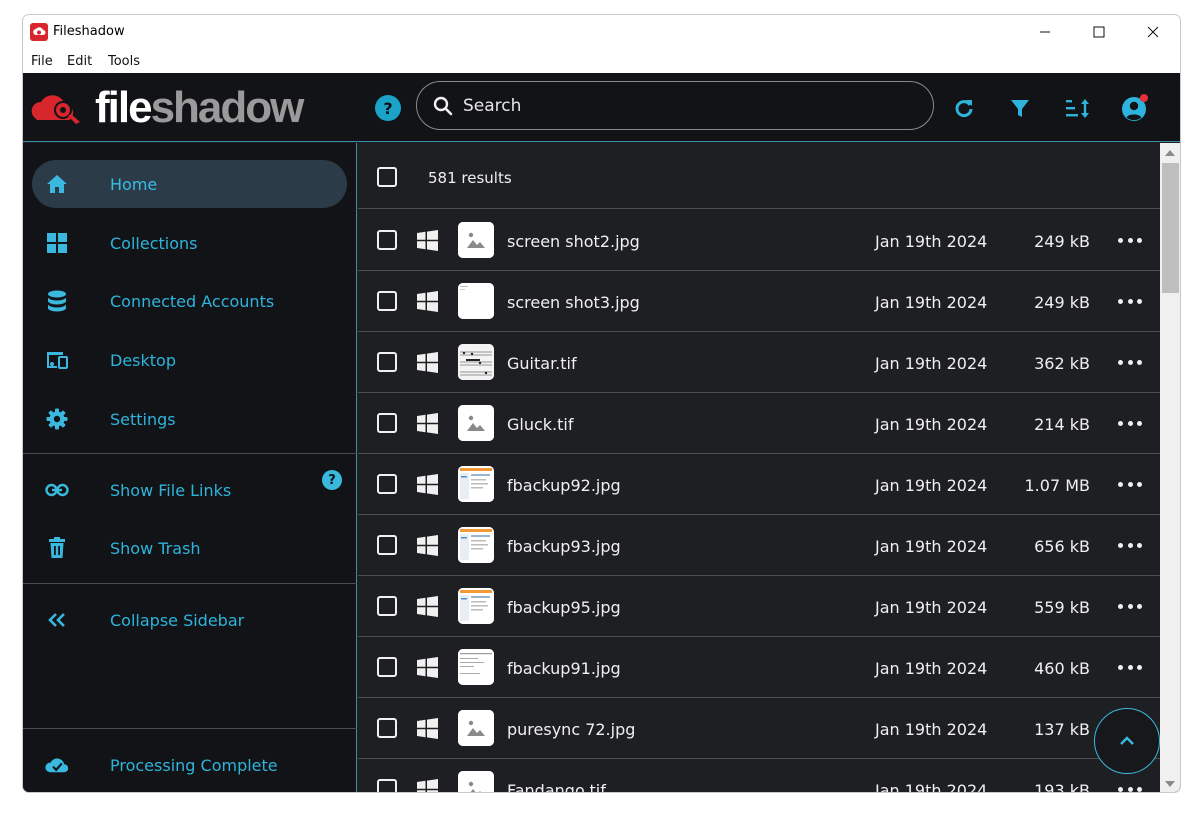 This screenshot has height=819, width=1200. I want to click on file-name: fbackup91.jpg, so click(564, 668).